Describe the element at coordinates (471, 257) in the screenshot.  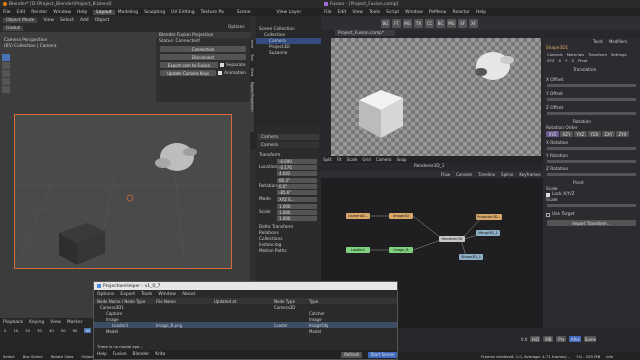
I see `flow-node-shape3d: Shape3D_1` at that location.